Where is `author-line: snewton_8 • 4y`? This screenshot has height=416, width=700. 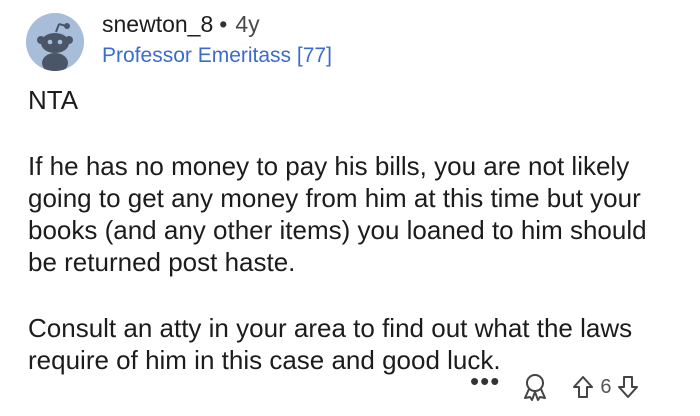 author-line: snewton_8 • 4y is located at coordinates (217, 24).